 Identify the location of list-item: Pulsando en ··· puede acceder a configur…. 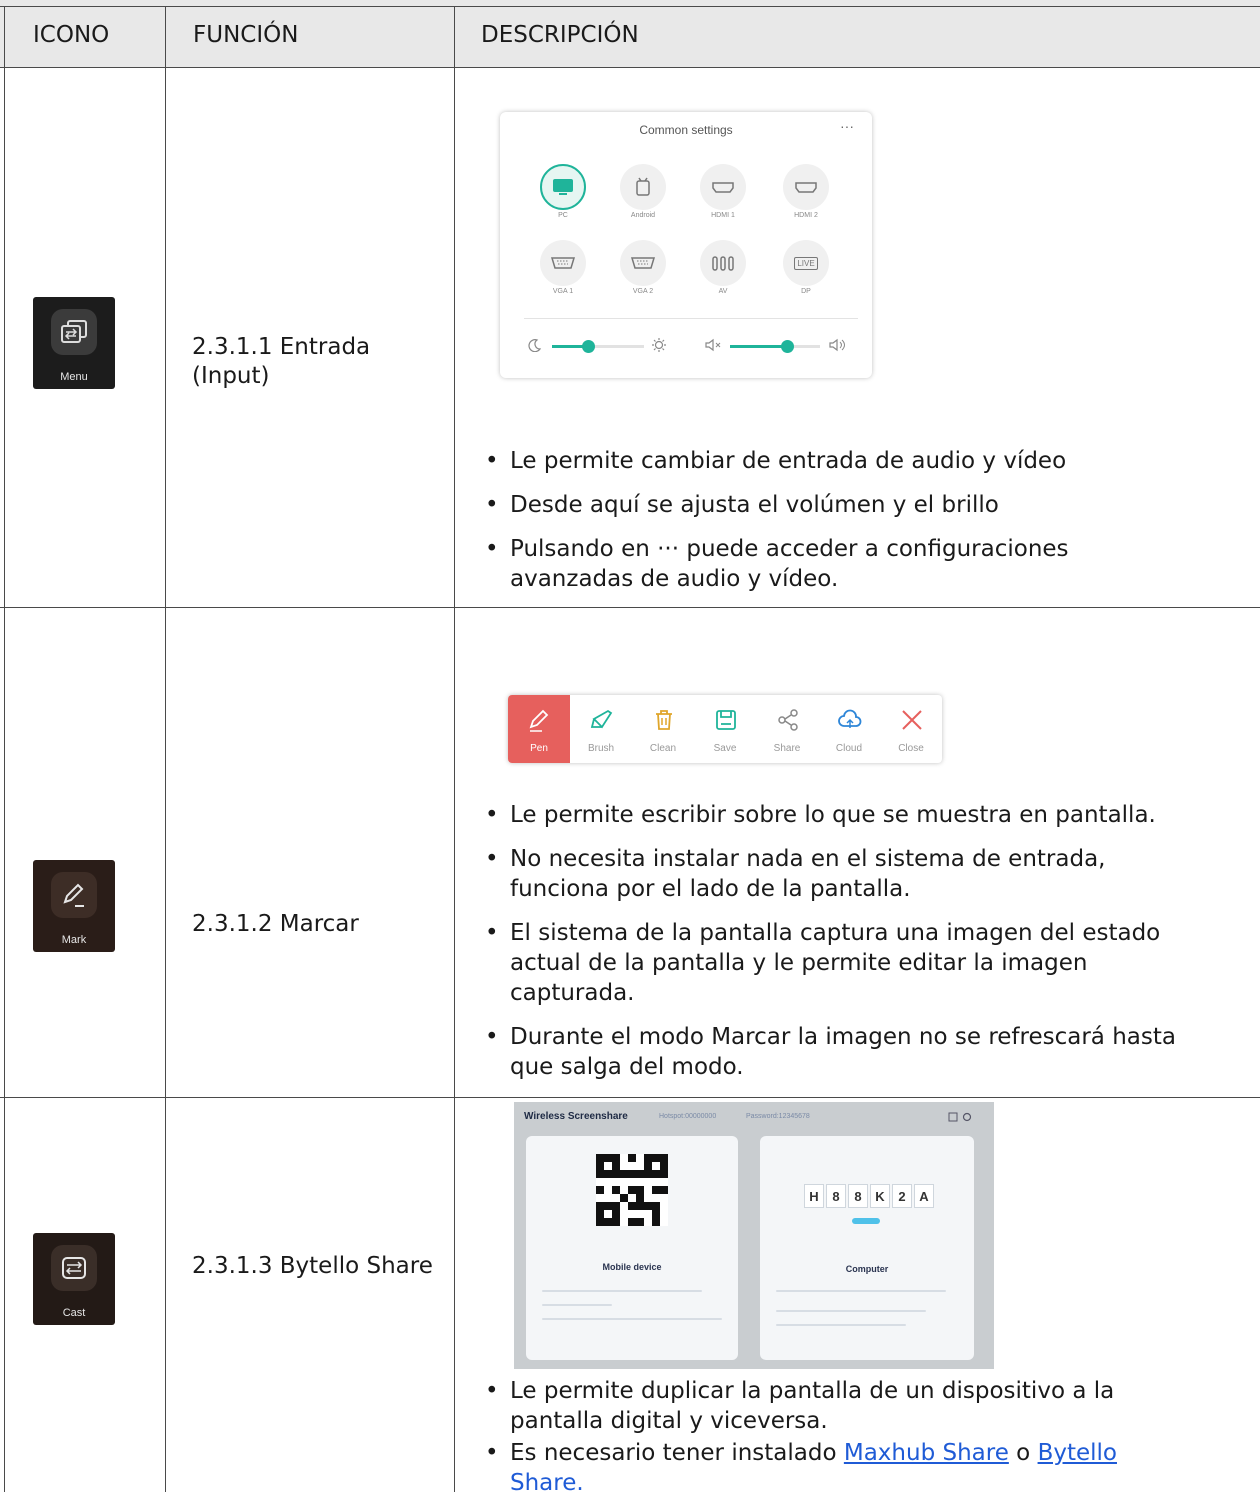
(803, 564).